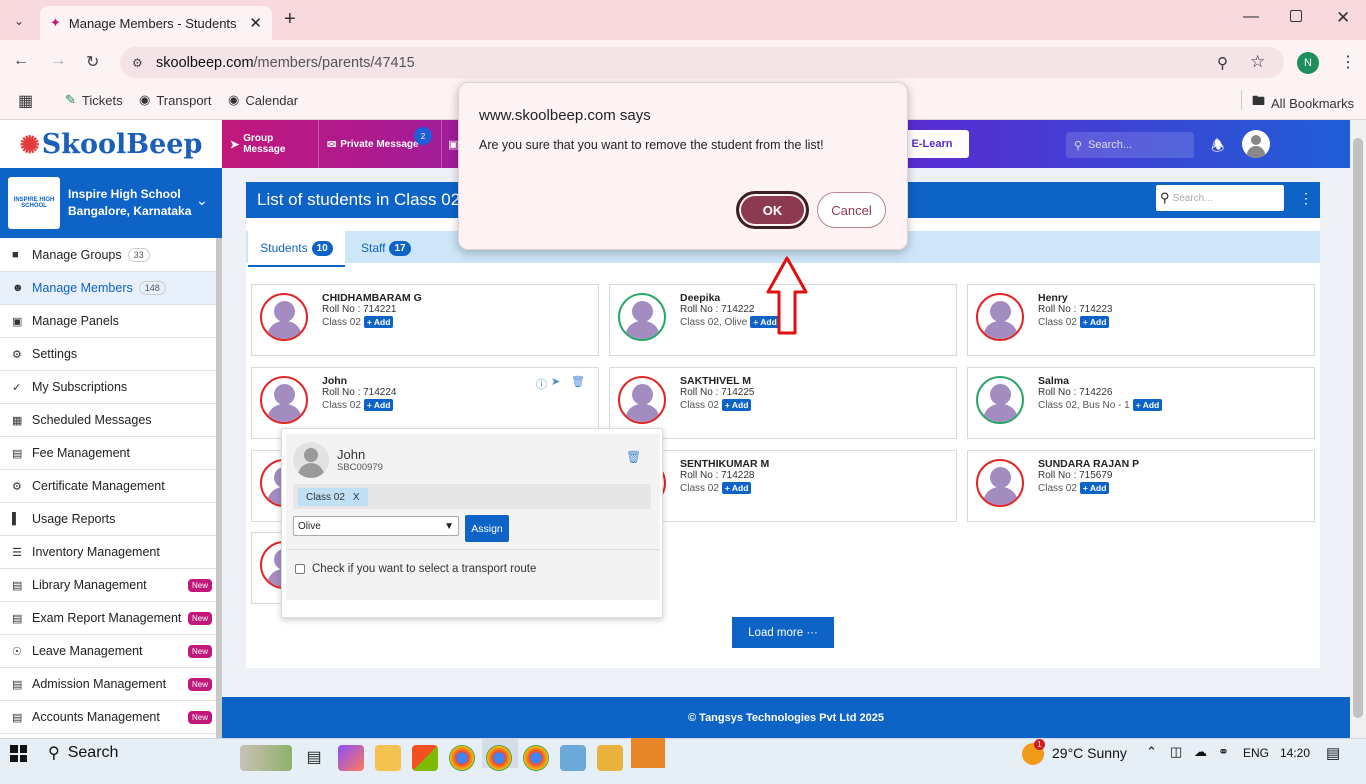 This screenshot has width=1366, height=784. Describe the element at coordinates (499, 758) in the screenshot. I see `chrome-active-icon` at that location.